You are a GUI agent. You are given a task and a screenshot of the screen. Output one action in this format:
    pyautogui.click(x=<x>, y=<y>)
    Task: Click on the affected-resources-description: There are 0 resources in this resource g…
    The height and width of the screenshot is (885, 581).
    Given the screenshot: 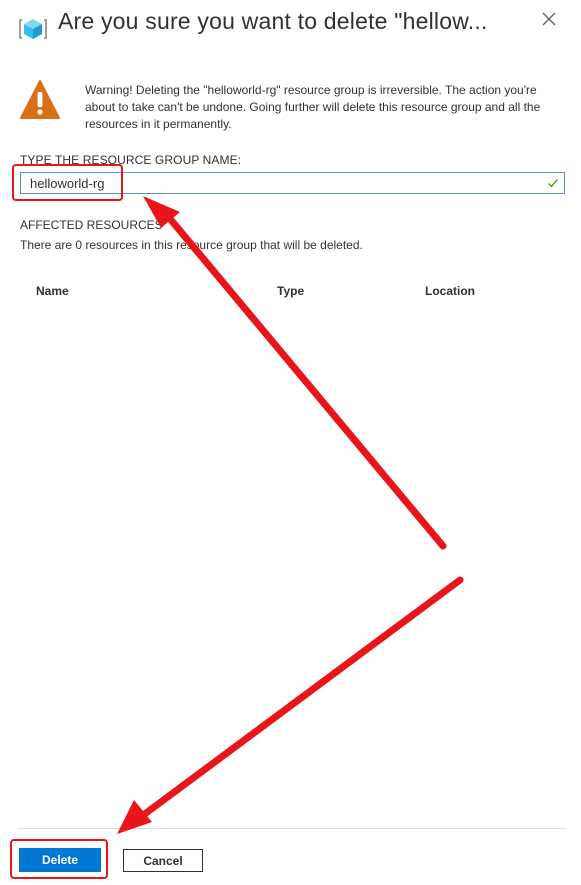 What is the action you would take?
    pyautogui.click(x=191, y=245)
    